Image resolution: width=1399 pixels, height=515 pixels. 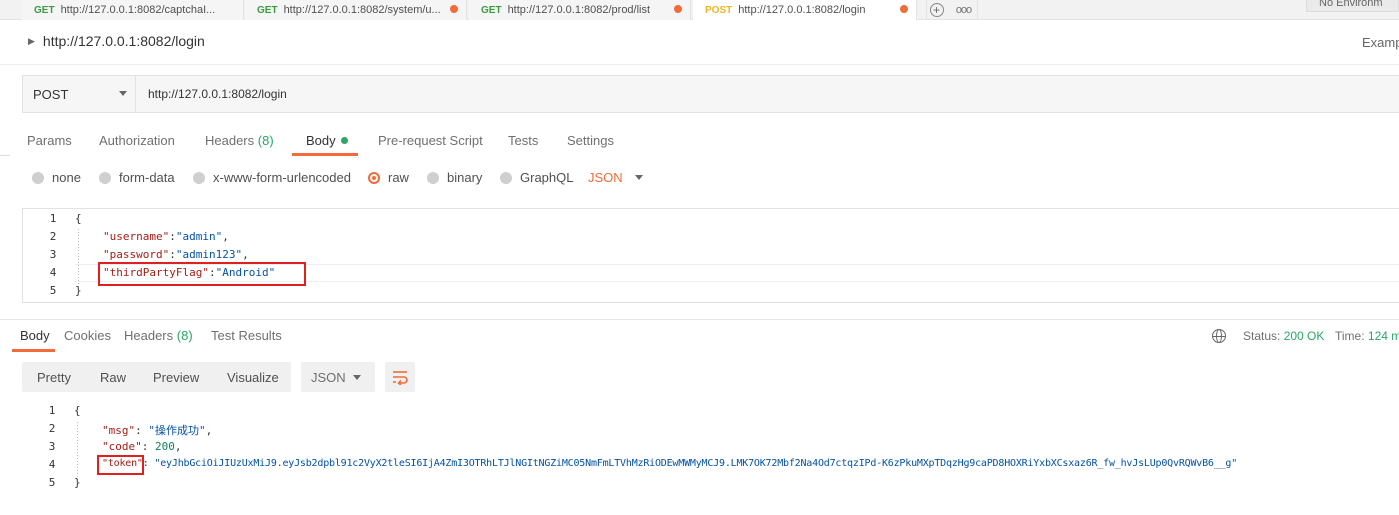 I want to click on method-label: POST, so click(x=51, y=94).